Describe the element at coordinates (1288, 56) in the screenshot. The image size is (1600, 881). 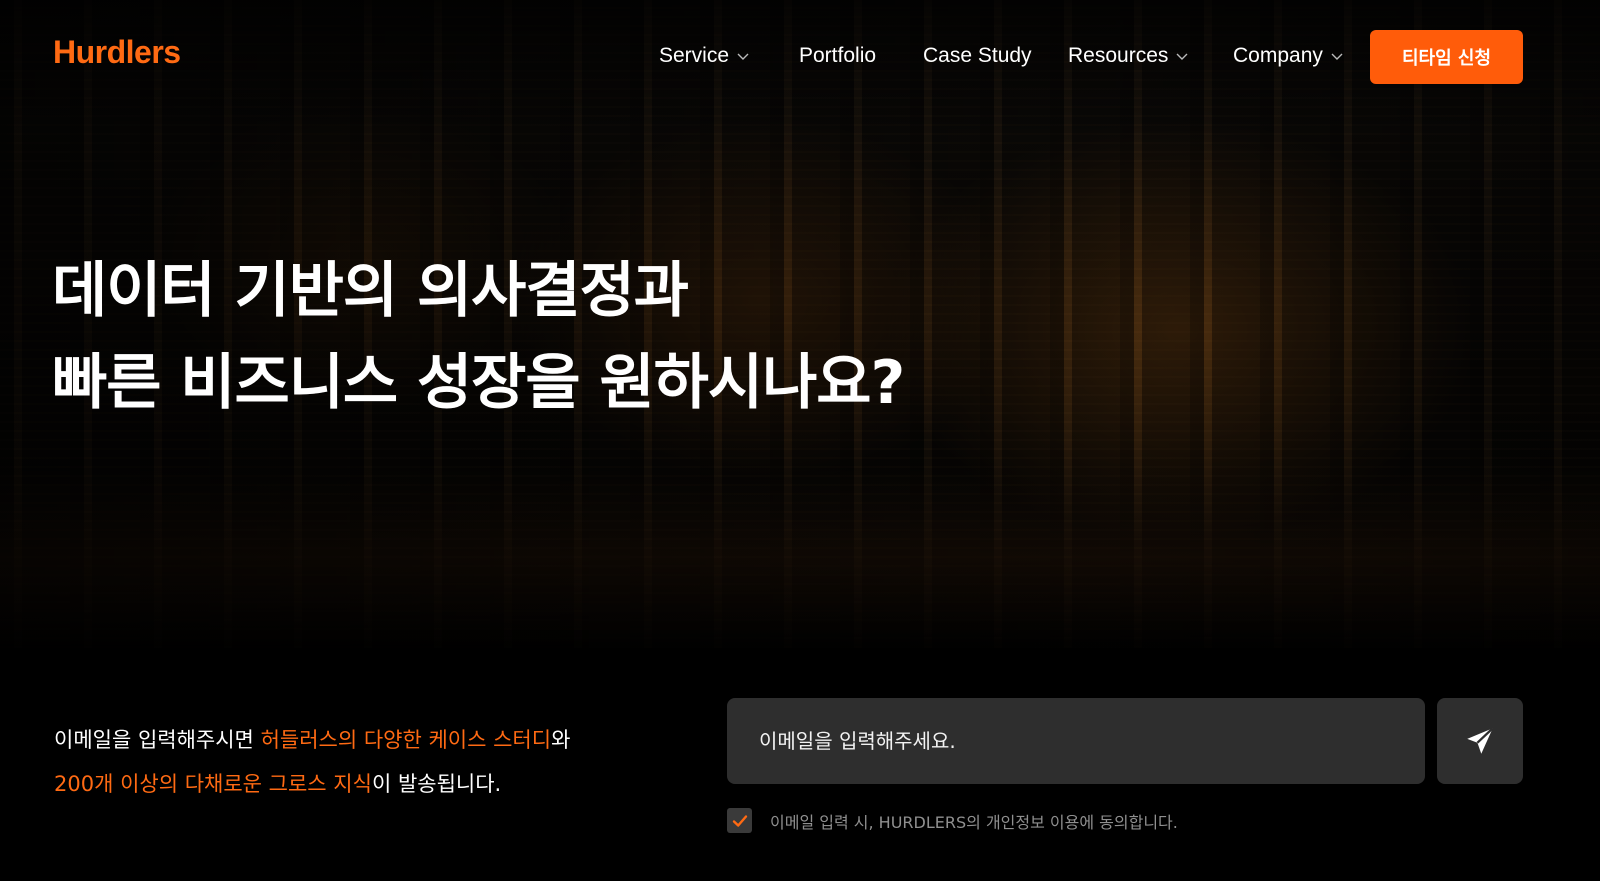
I see `nav-item-company: Company` at that location.